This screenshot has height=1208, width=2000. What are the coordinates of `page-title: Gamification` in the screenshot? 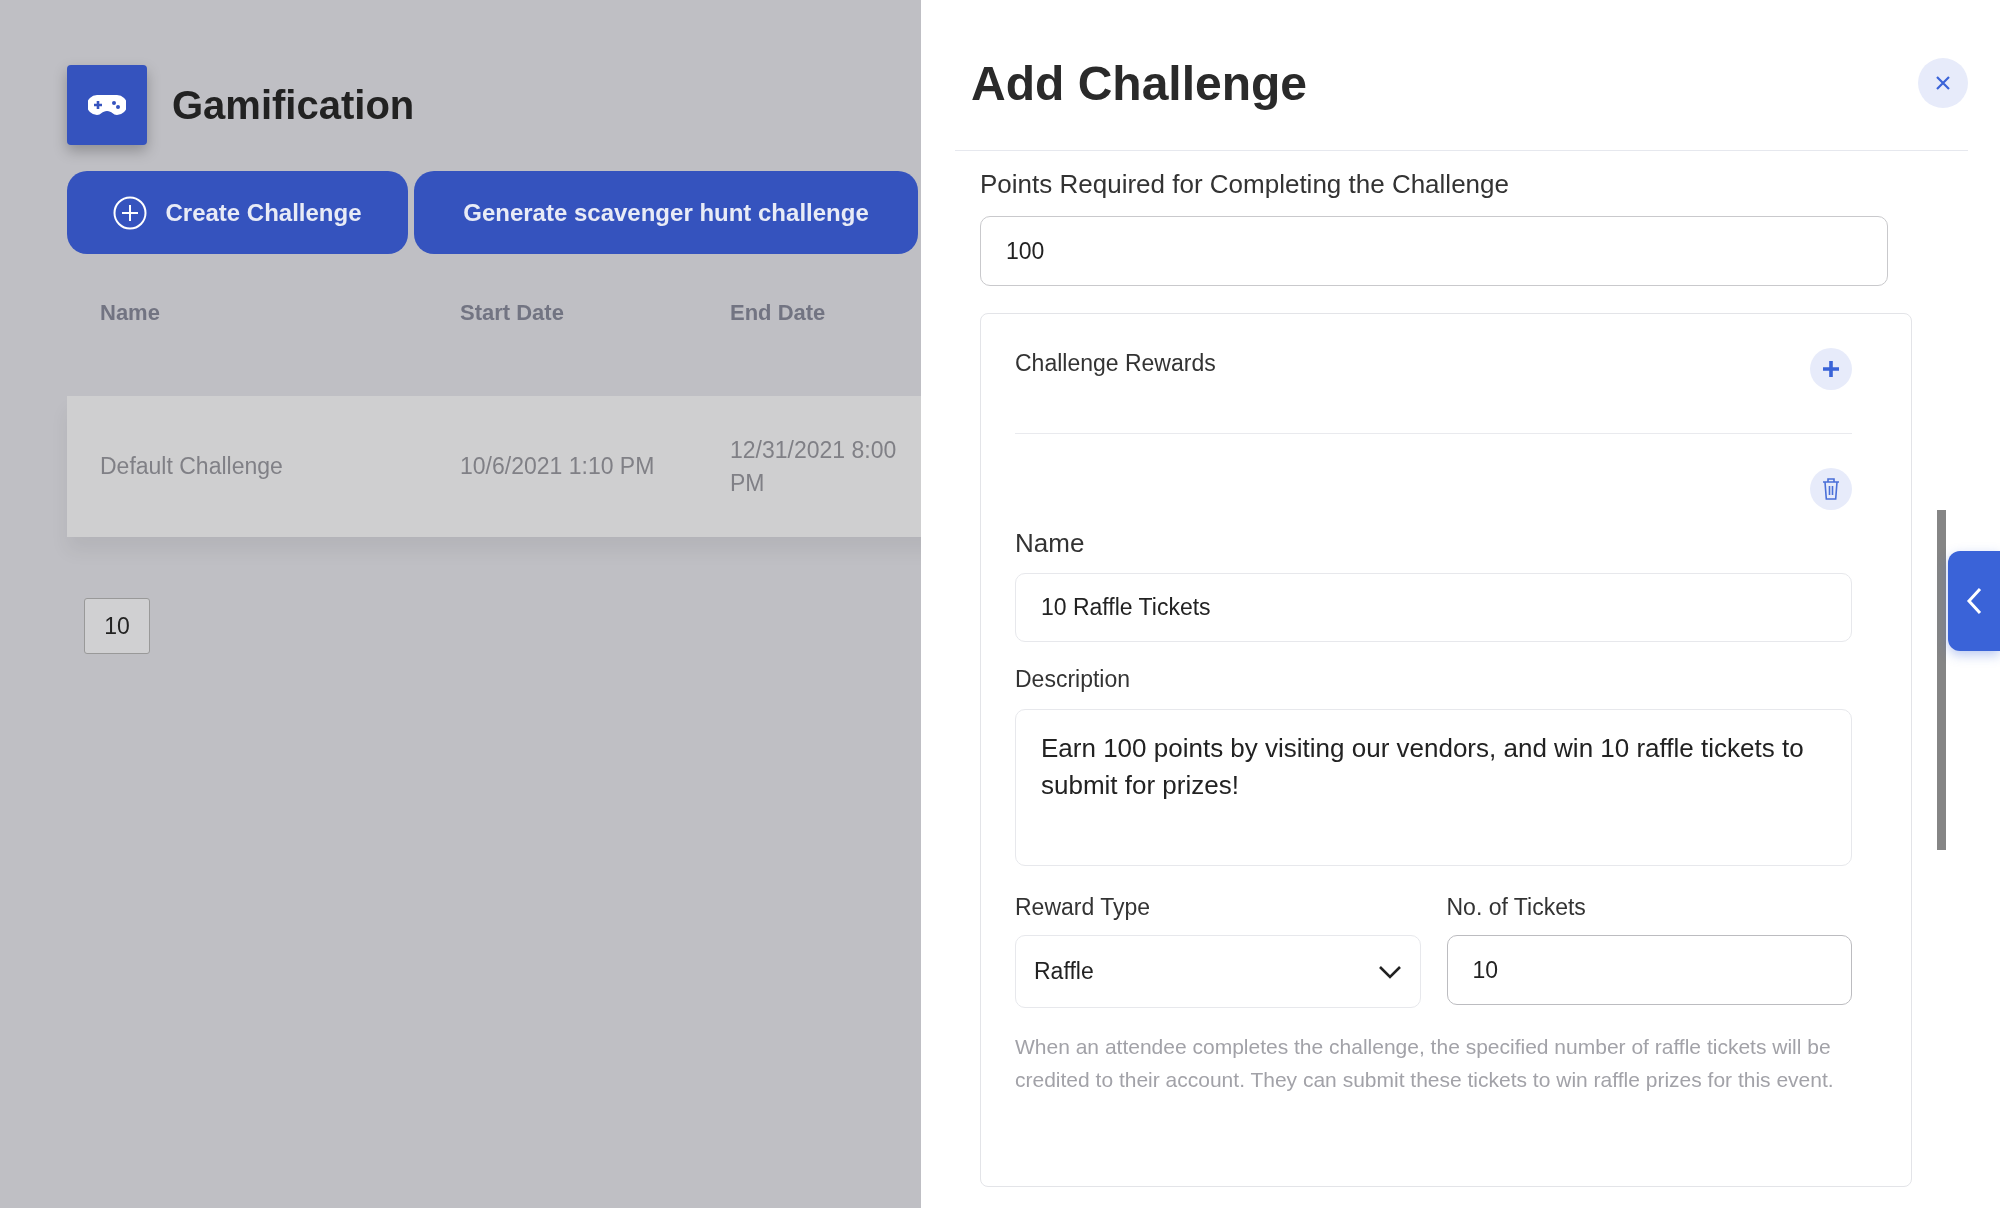 It's located at (293, 105).